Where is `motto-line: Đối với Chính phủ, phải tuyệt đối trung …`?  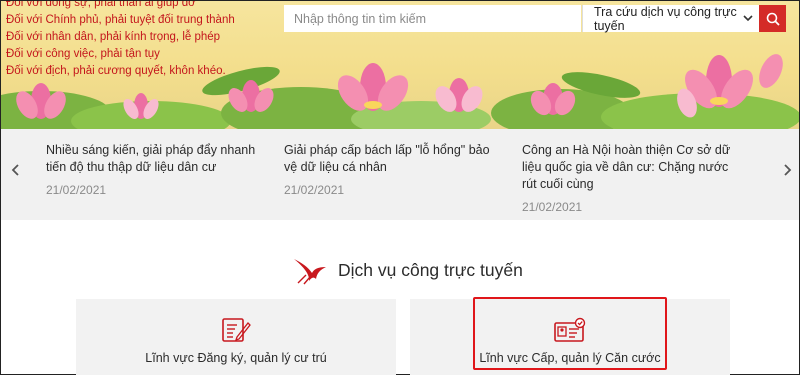 motto-line: Đối với Chính phủ, phải tuyệt đối trung … is located at coordinates (120, 20).